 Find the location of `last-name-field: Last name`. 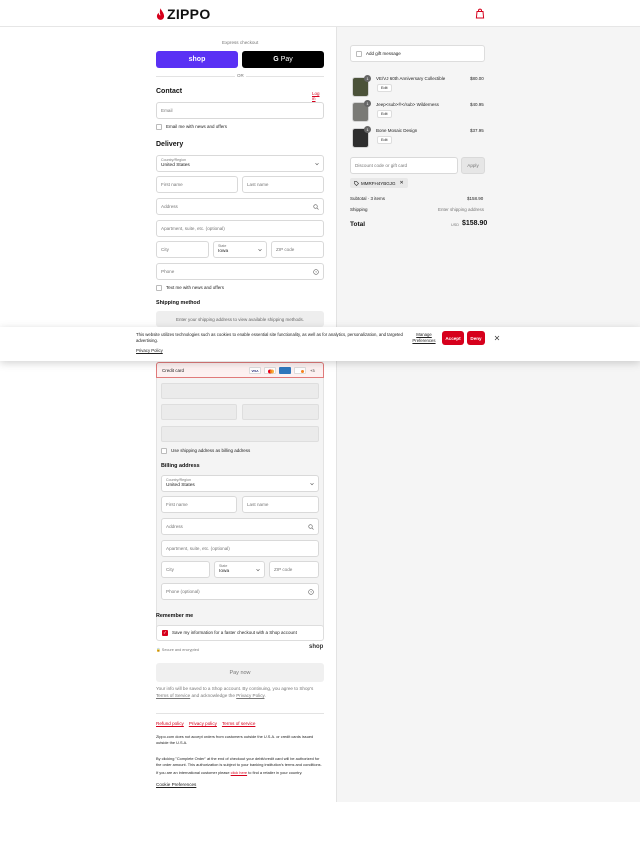

last-name-field: Last name is located at coordinates (283, 184).